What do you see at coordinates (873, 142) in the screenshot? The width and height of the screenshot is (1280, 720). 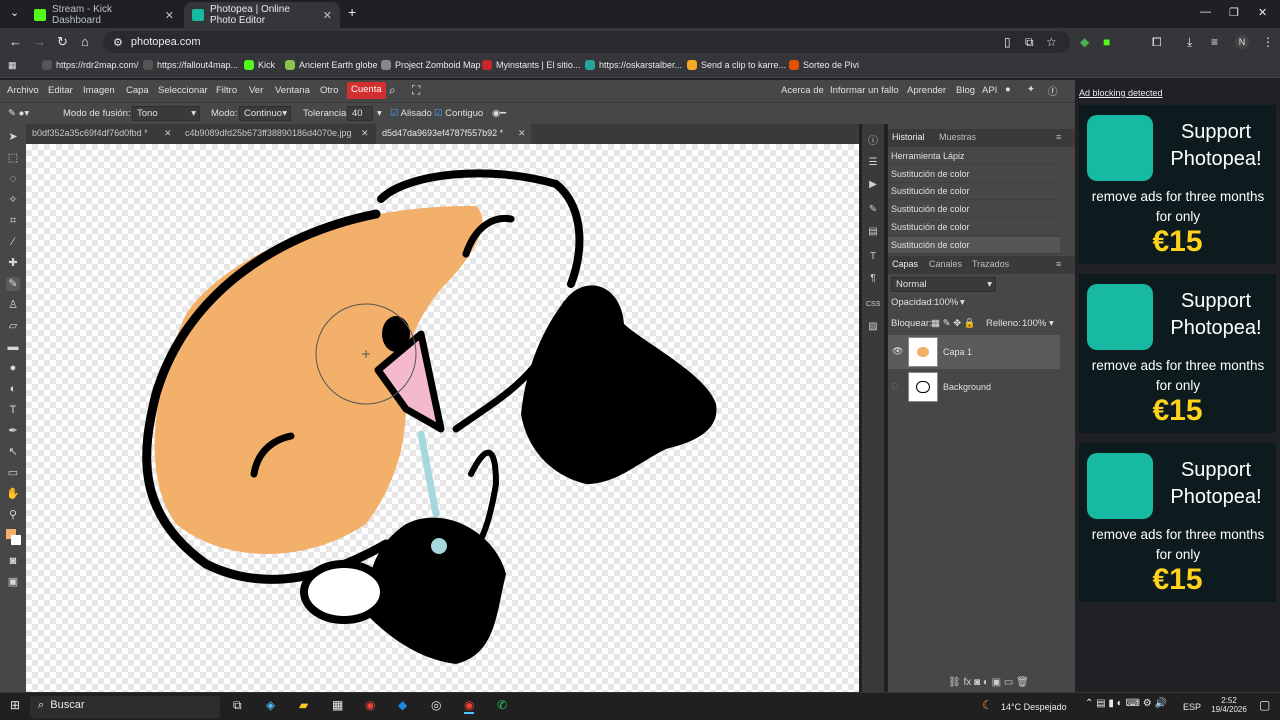 I see `info-icon: ⓘ` at bounding box center [873, 142].